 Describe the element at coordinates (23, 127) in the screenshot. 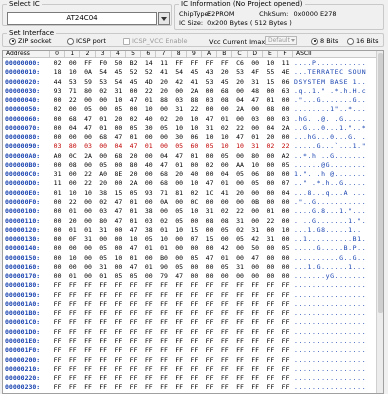

I see `row-address: 00000070:` at that location.